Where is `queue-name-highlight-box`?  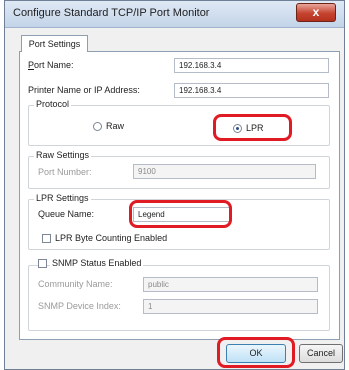
queue-name-highlight-box is located at coordinates (180, 214).